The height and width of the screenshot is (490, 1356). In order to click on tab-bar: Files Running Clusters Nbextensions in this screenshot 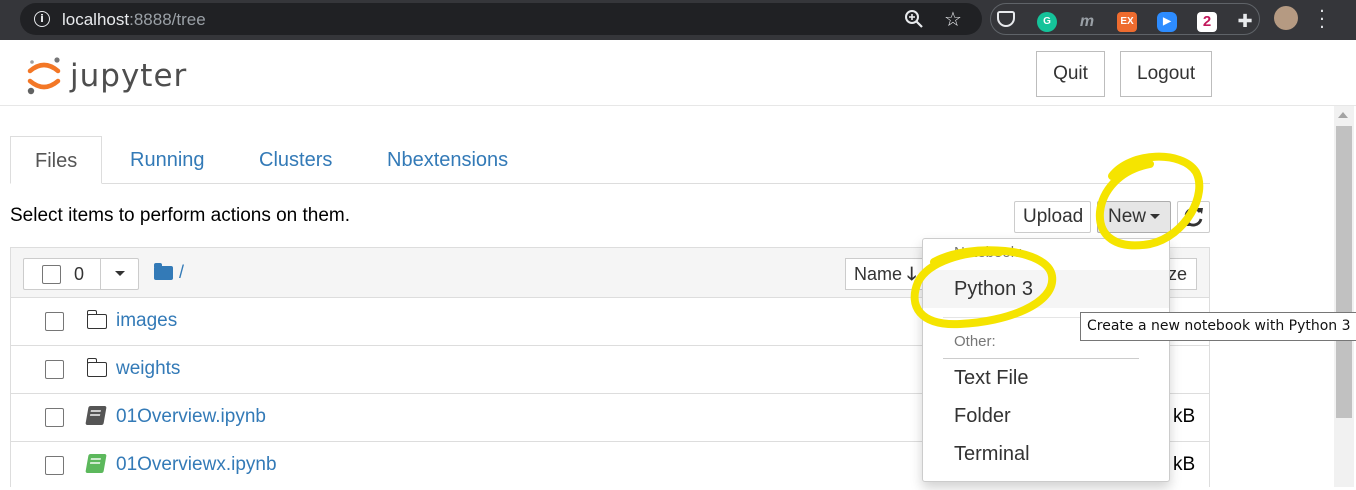, I will do `click(610, 160)`.